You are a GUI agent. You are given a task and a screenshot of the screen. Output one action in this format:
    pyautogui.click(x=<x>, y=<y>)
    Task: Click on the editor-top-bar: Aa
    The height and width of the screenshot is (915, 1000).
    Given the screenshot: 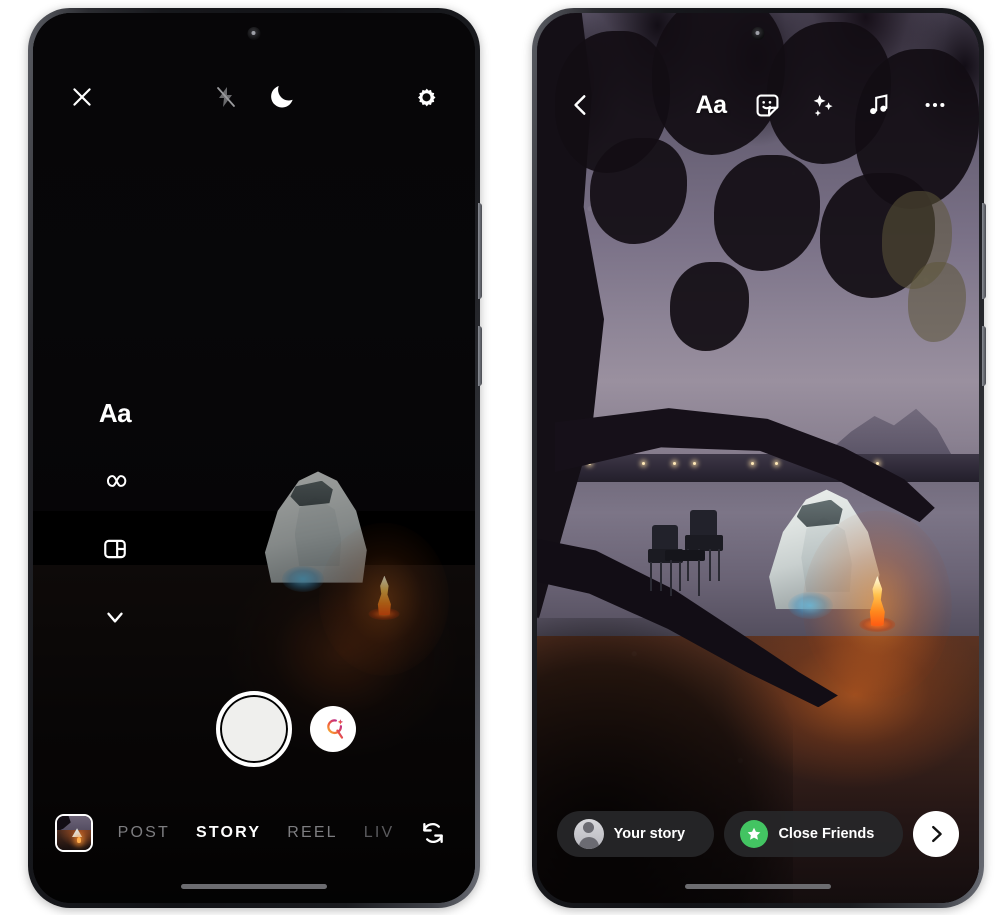 What is the action you would take?
    pyautogui.click(x=758, y=105)
    